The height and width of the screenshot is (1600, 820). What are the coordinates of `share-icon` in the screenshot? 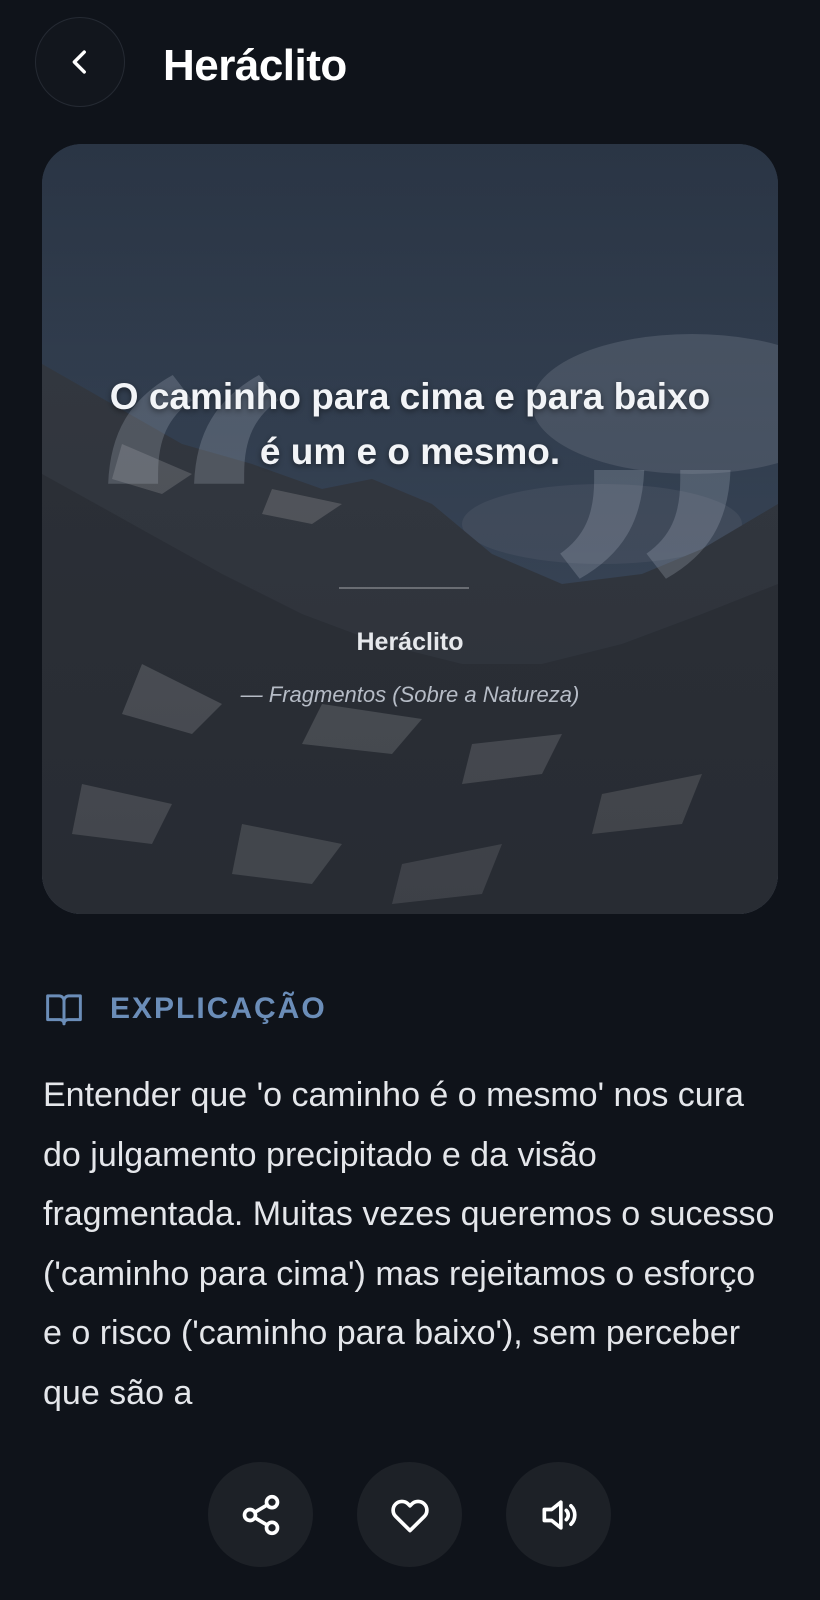 It's located at (260, 1514).